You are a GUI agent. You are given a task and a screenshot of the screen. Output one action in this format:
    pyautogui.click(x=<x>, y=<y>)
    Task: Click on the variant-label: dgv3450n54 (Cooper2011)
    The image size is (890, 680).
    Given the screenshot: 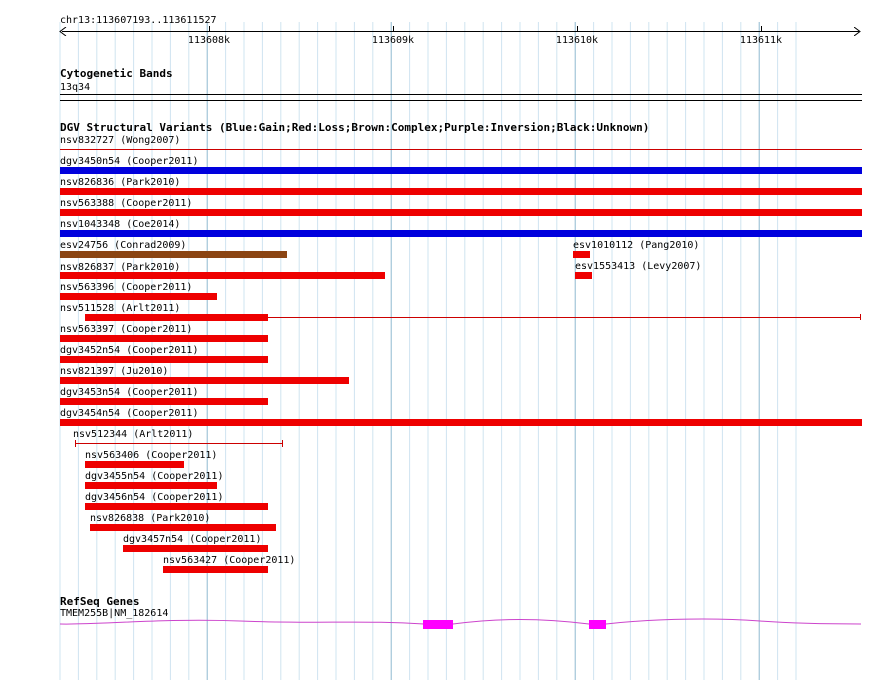 What is the action you would take?
    pyautogui.click(x=129, y=161)
    